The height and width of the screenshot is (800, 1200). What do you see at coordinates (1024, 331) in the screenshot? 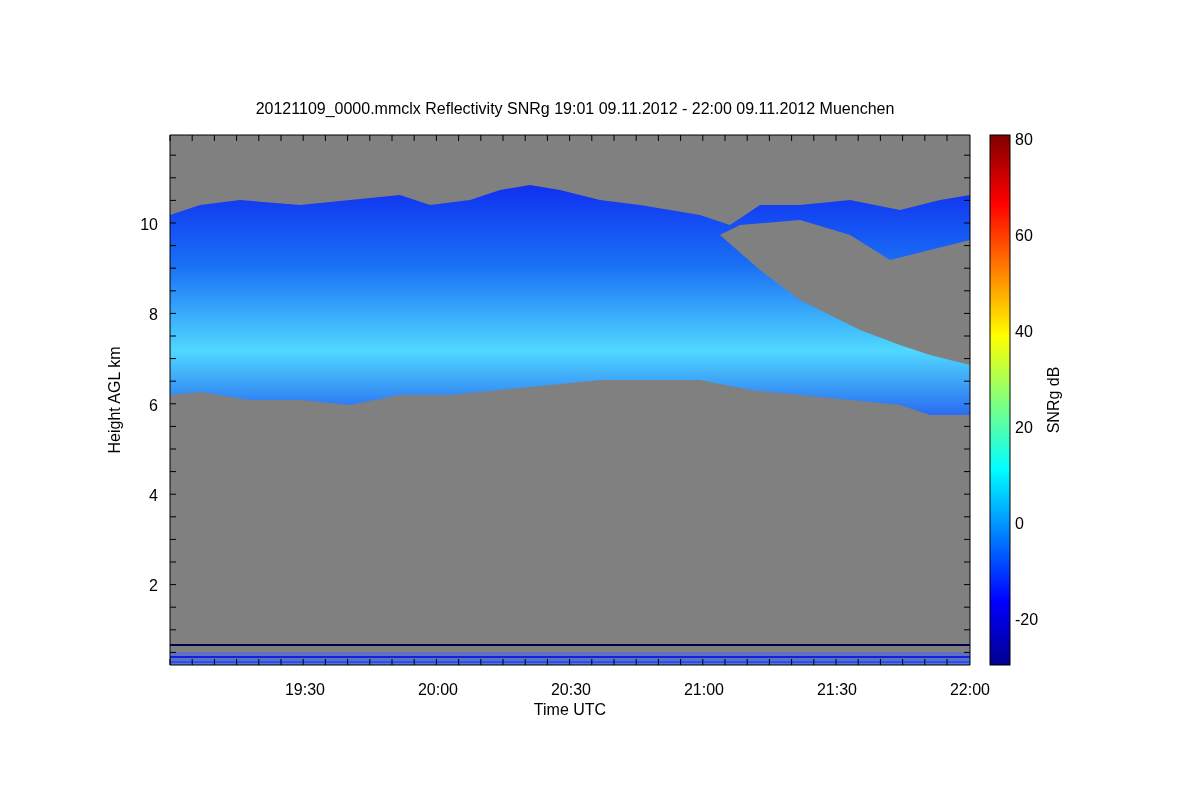
I see `colorbar-tick-label: 40` at bounding box center [1024, 331].